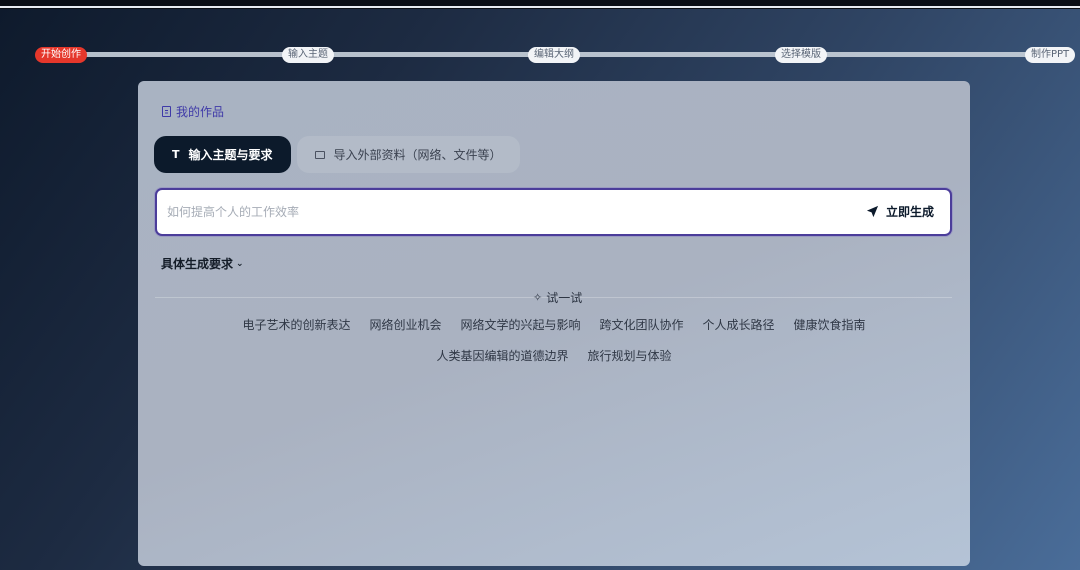 The height and width of the screenshot is (570, 1080). I want to click on requirements-label: 具体生成要求, so click(197, 264).